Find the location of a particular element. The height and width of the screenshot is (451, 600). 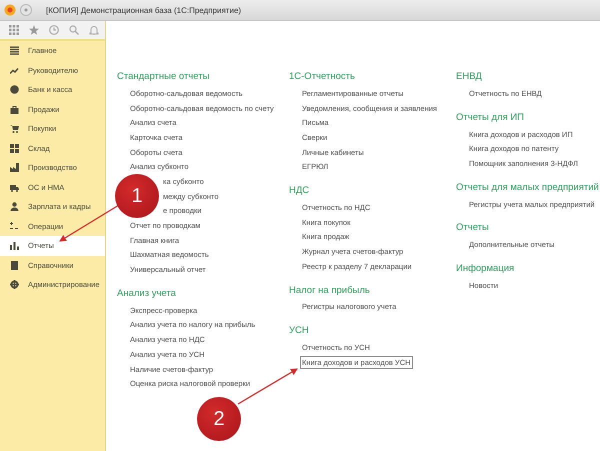

trend-icon is located at coordinates (14, 70).